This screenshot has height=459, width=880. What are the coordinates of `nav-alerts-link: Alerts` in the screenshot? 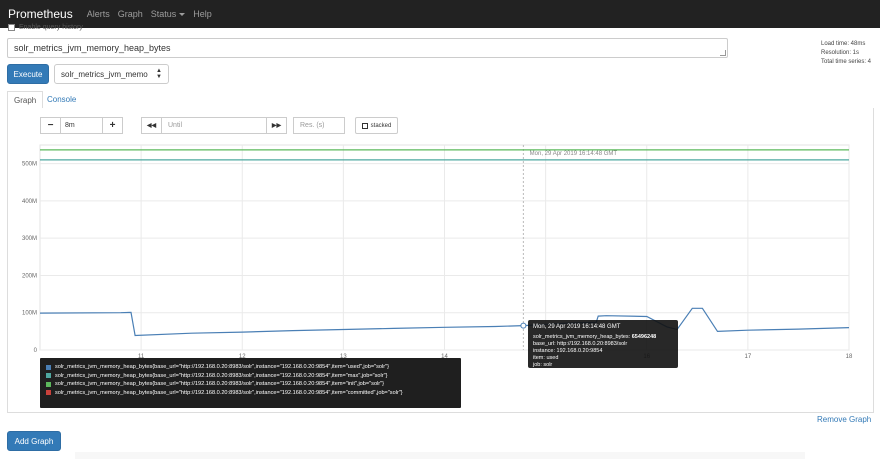 It's located at (98, 14).